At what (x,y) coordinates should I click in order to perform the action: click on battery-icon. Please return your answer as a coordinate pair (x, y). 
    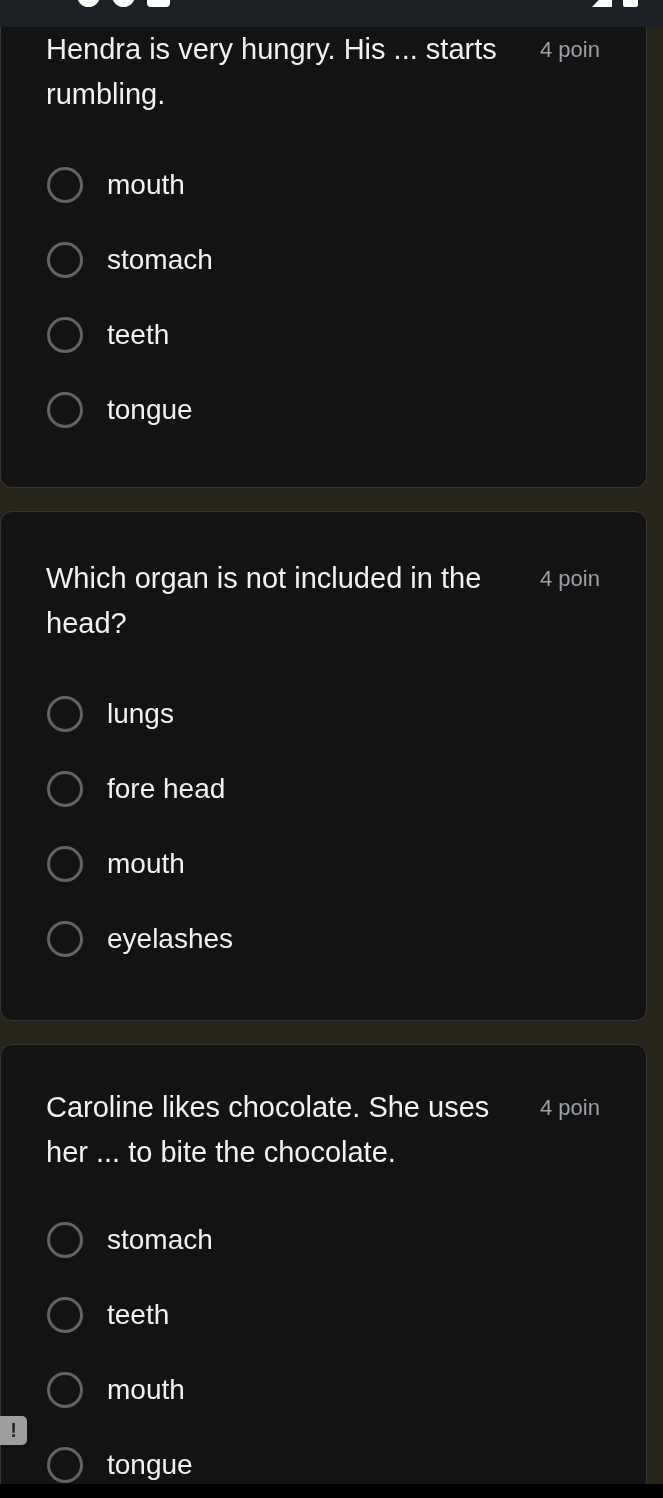
    Looking at the image, I should click on (630, 3).